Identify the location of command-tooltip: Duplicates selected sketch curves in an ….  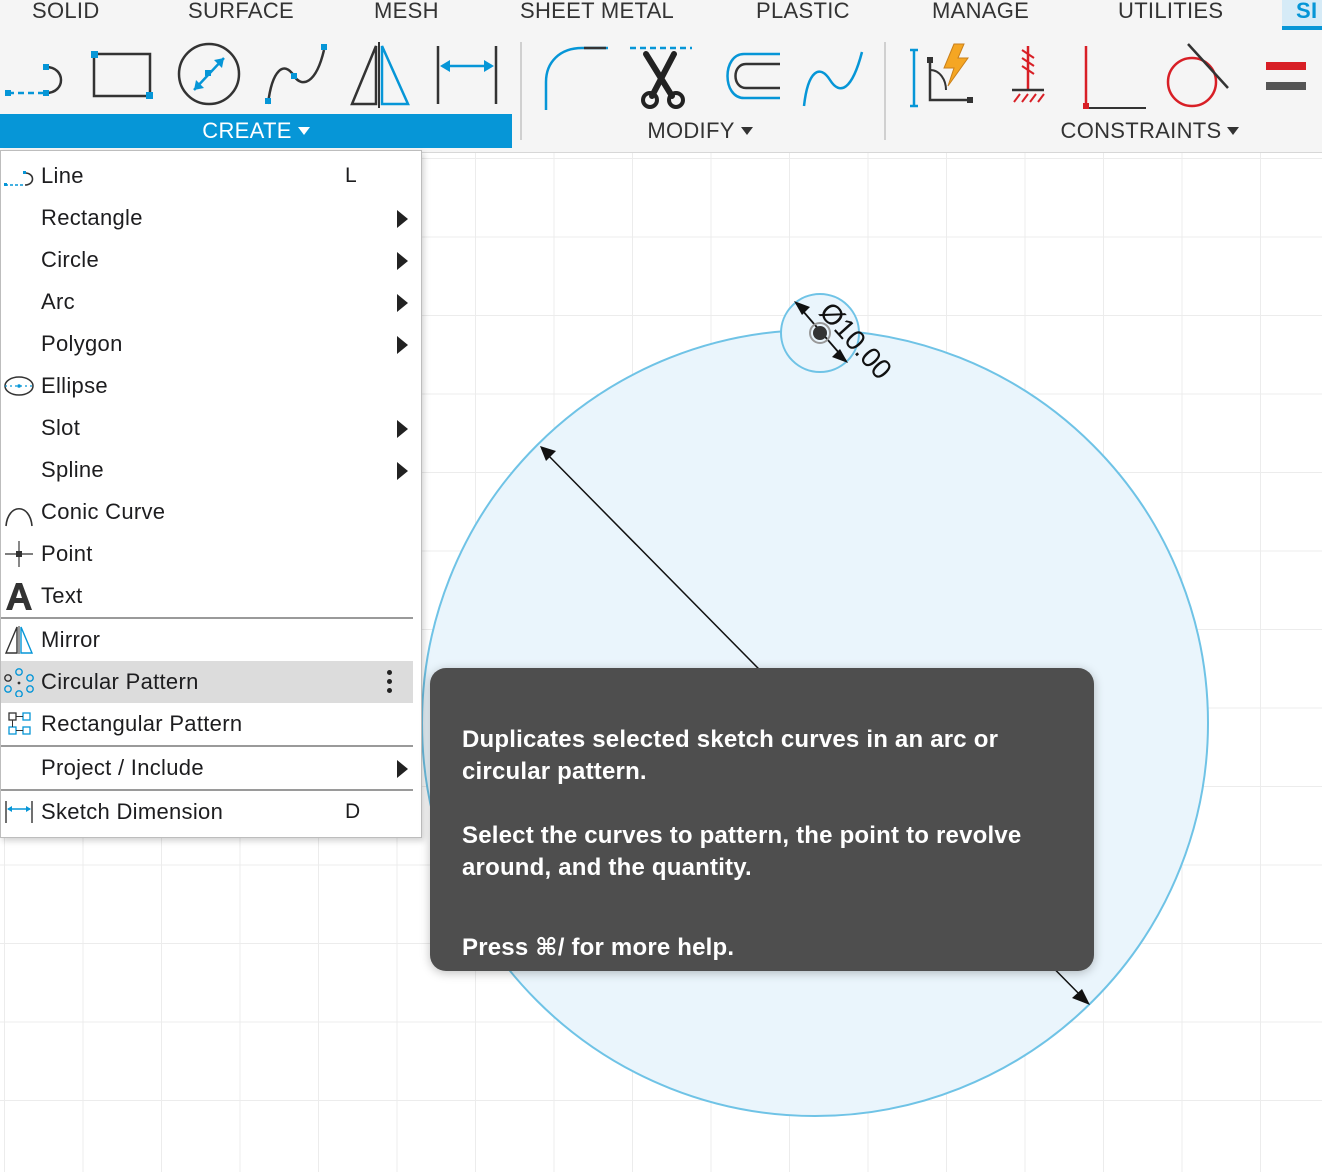
(762, 819).